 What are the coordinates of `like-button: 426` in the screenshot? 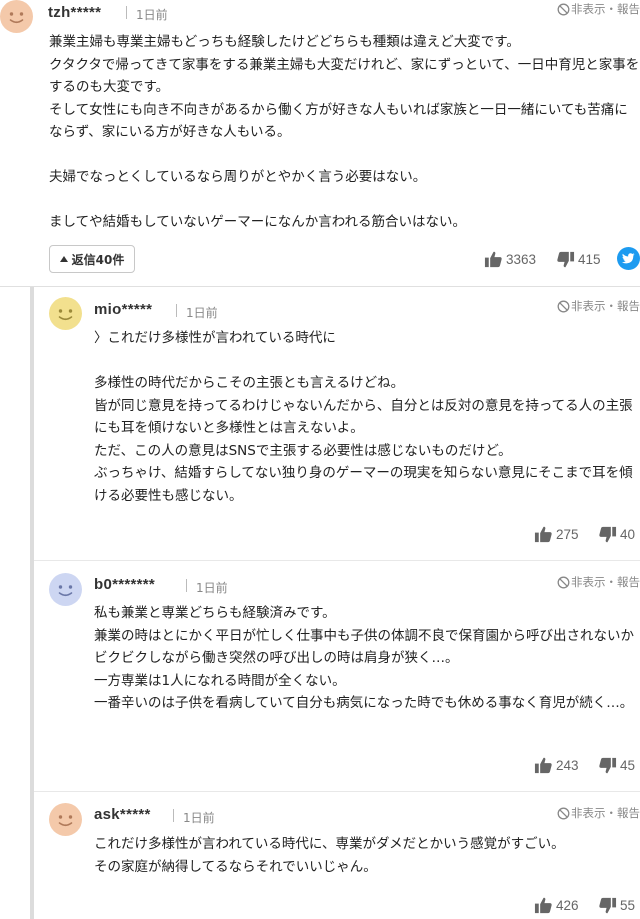 It's located at (556, 905).